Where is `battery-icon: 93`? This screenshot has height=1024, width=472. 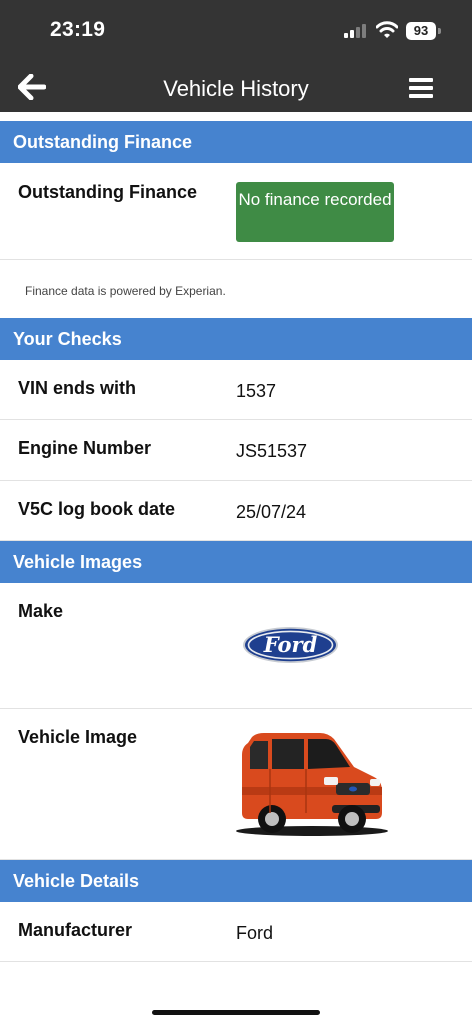
battery-icon: 93 is located at coordinates (421, 31).